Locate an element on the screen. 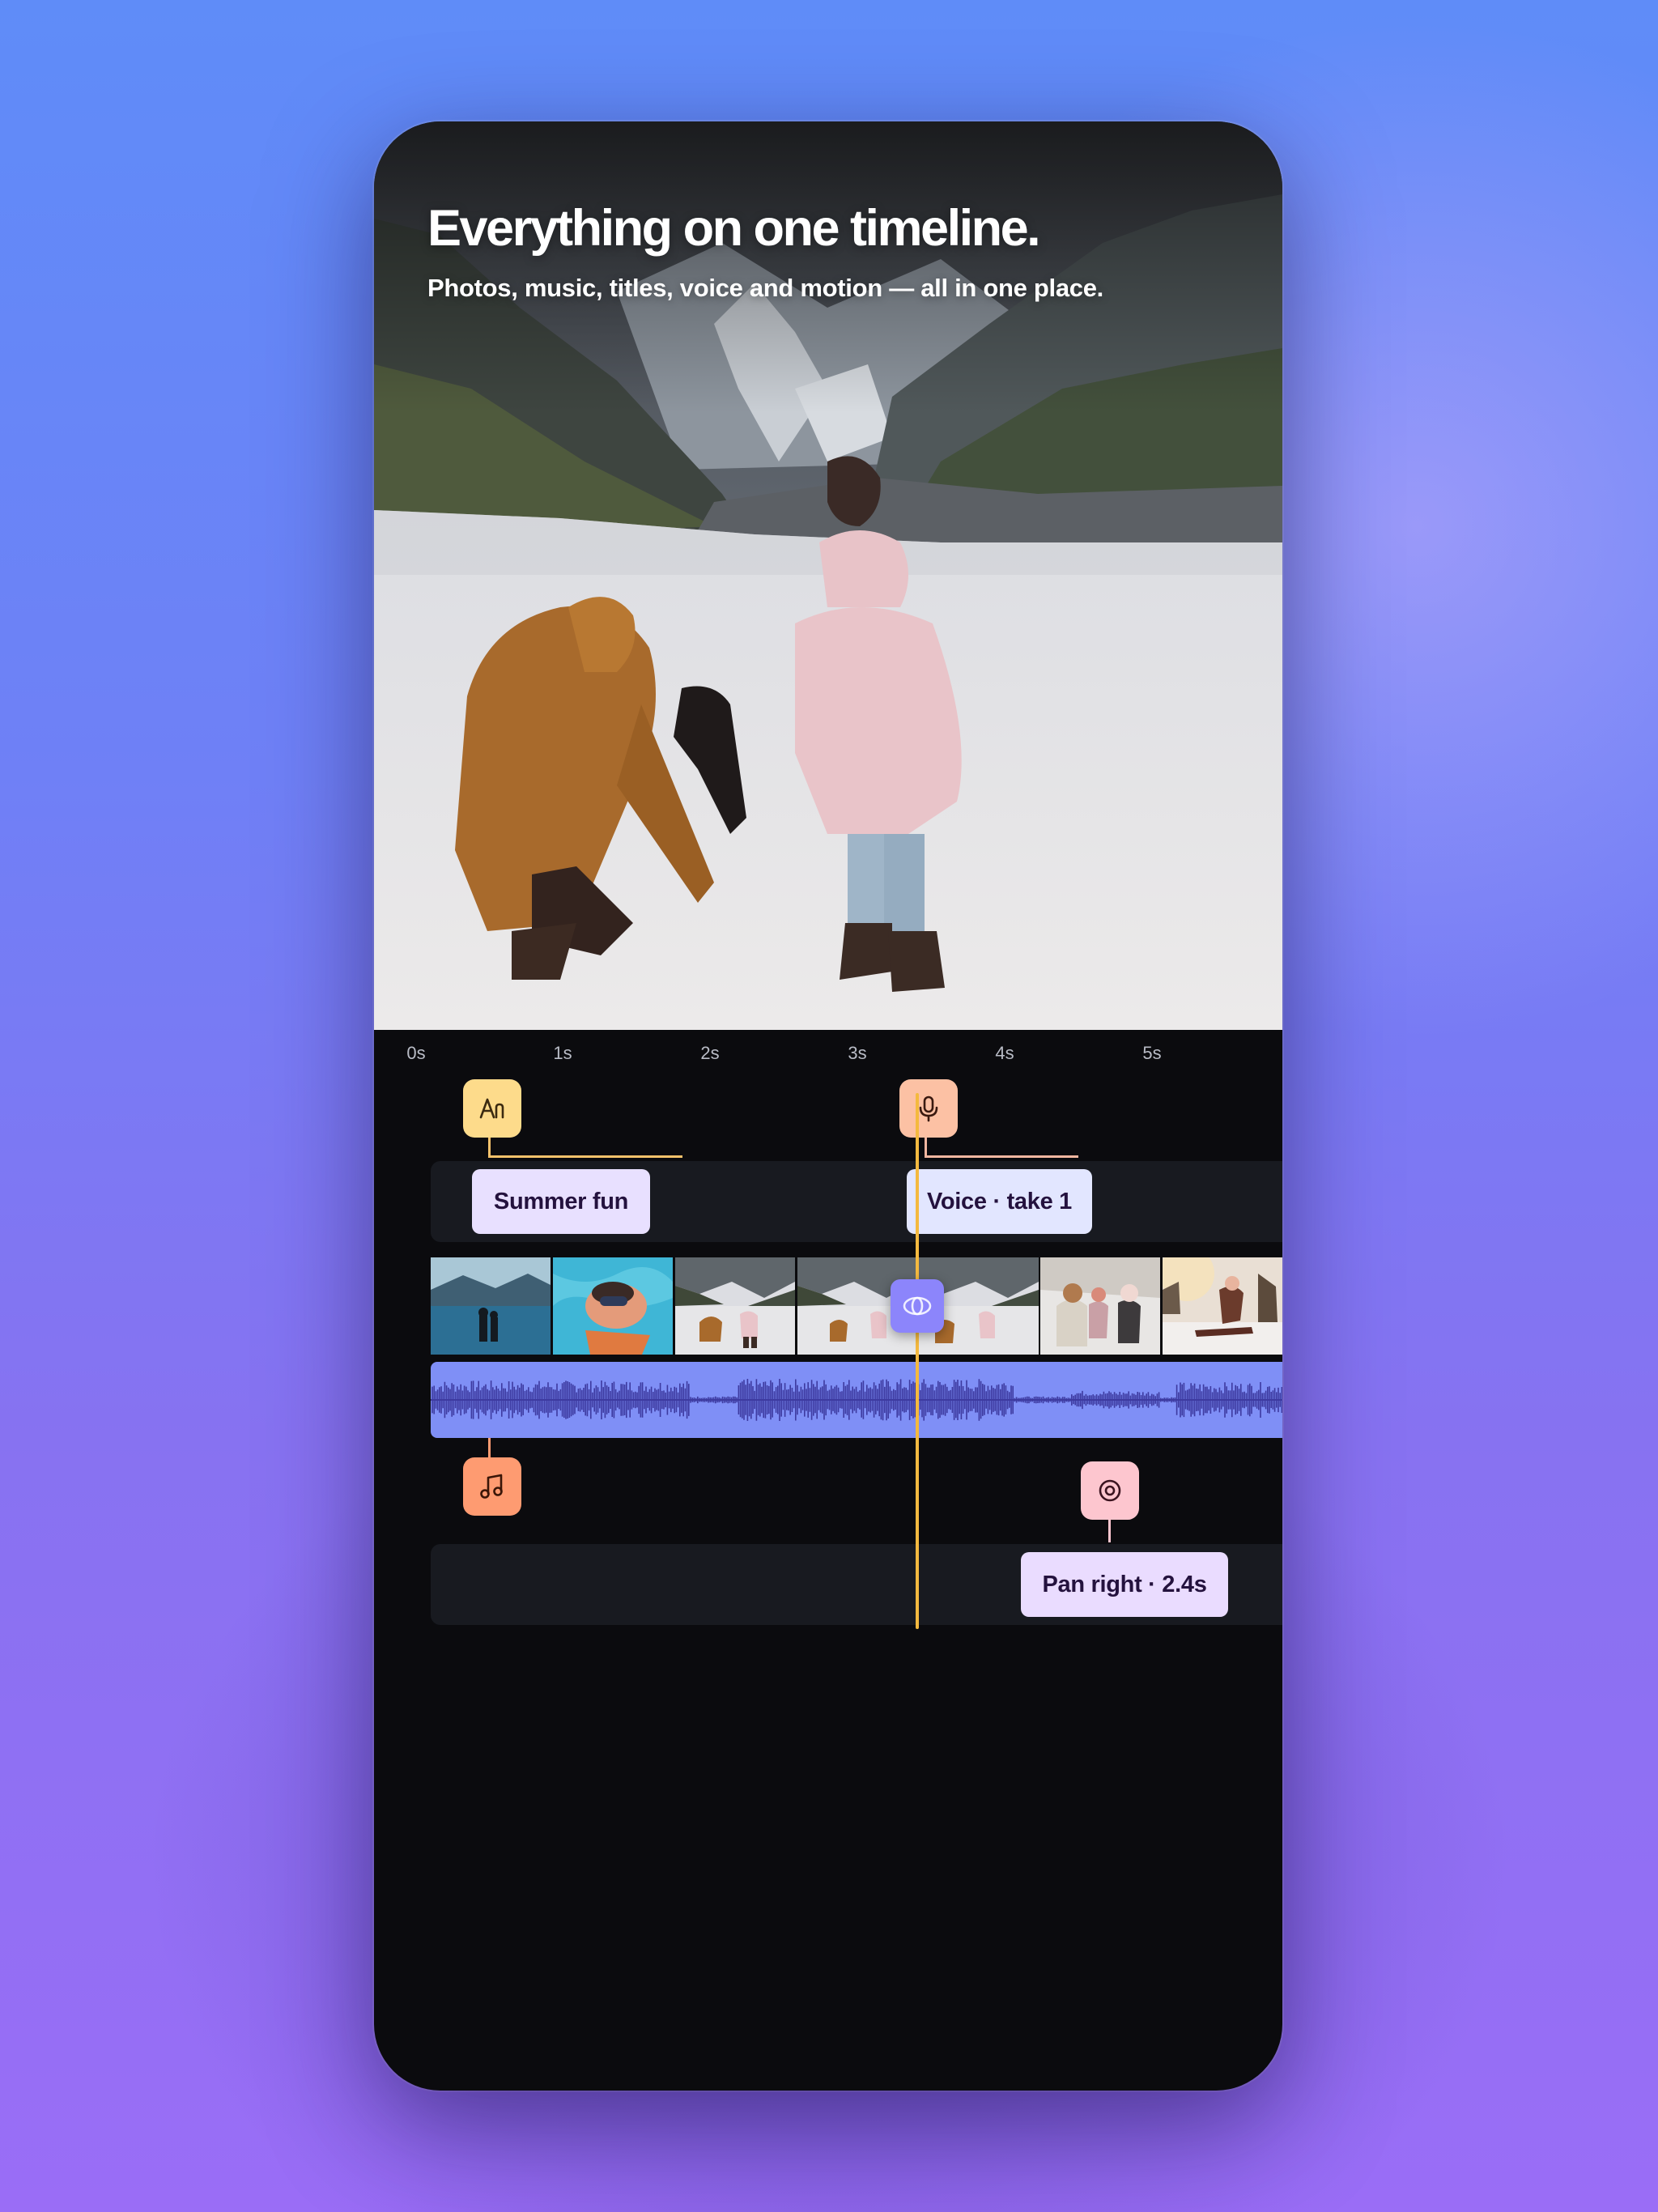  microphone-icon is located at coordinates (928, 1109).